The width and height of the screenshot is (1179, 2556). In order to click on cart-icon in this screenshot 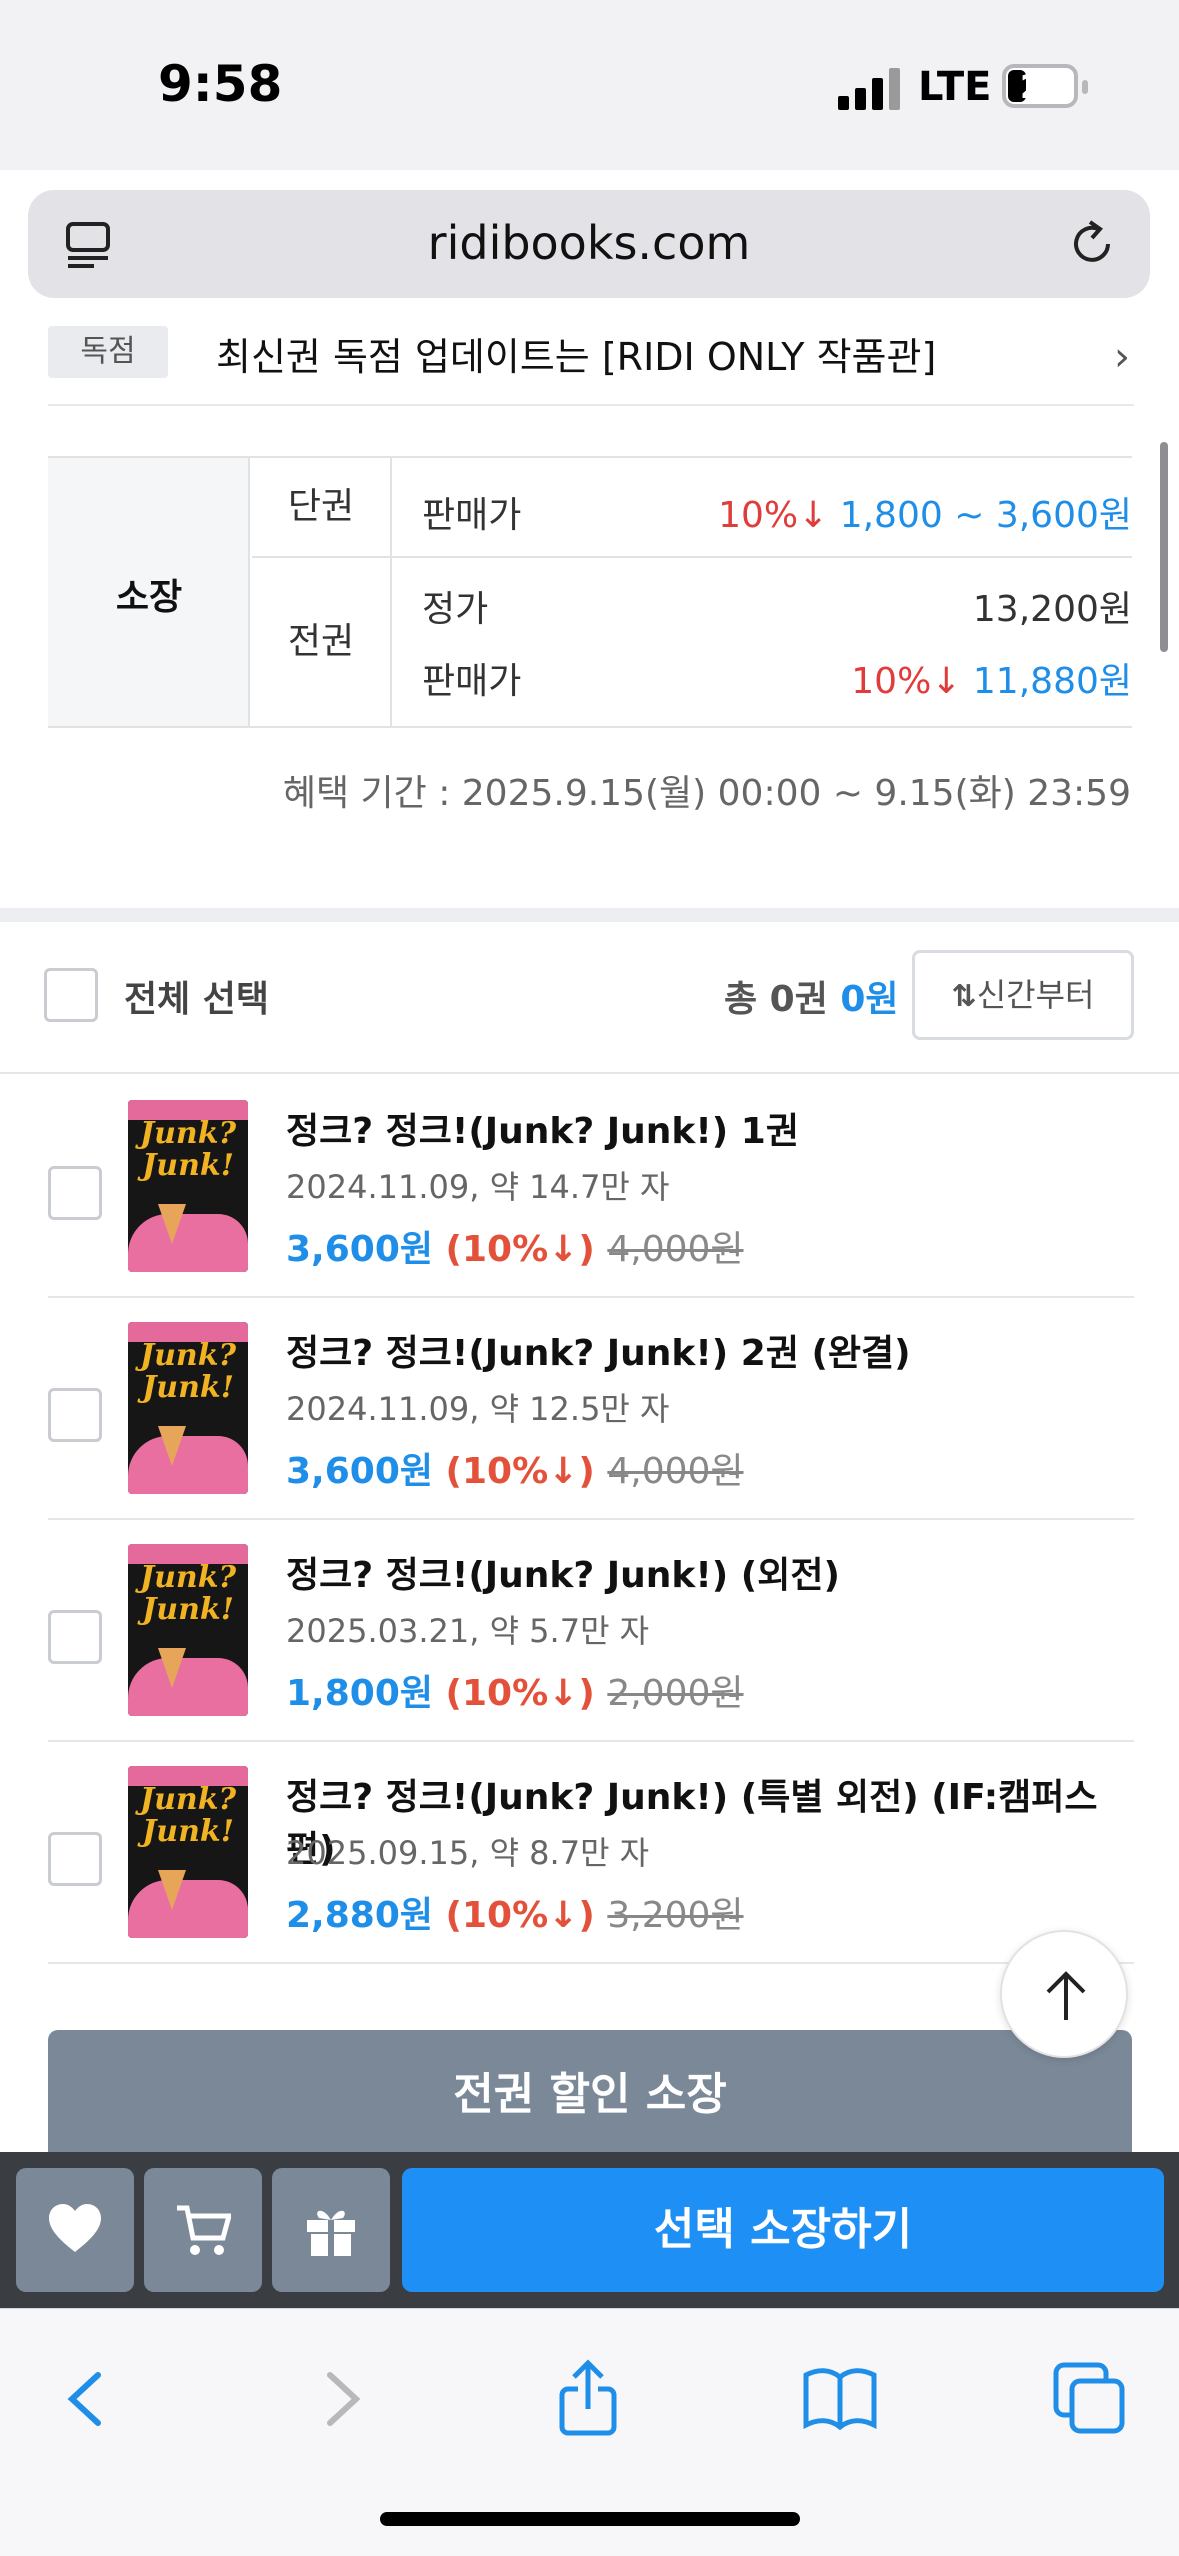, I will do `click(204, 2230)`.